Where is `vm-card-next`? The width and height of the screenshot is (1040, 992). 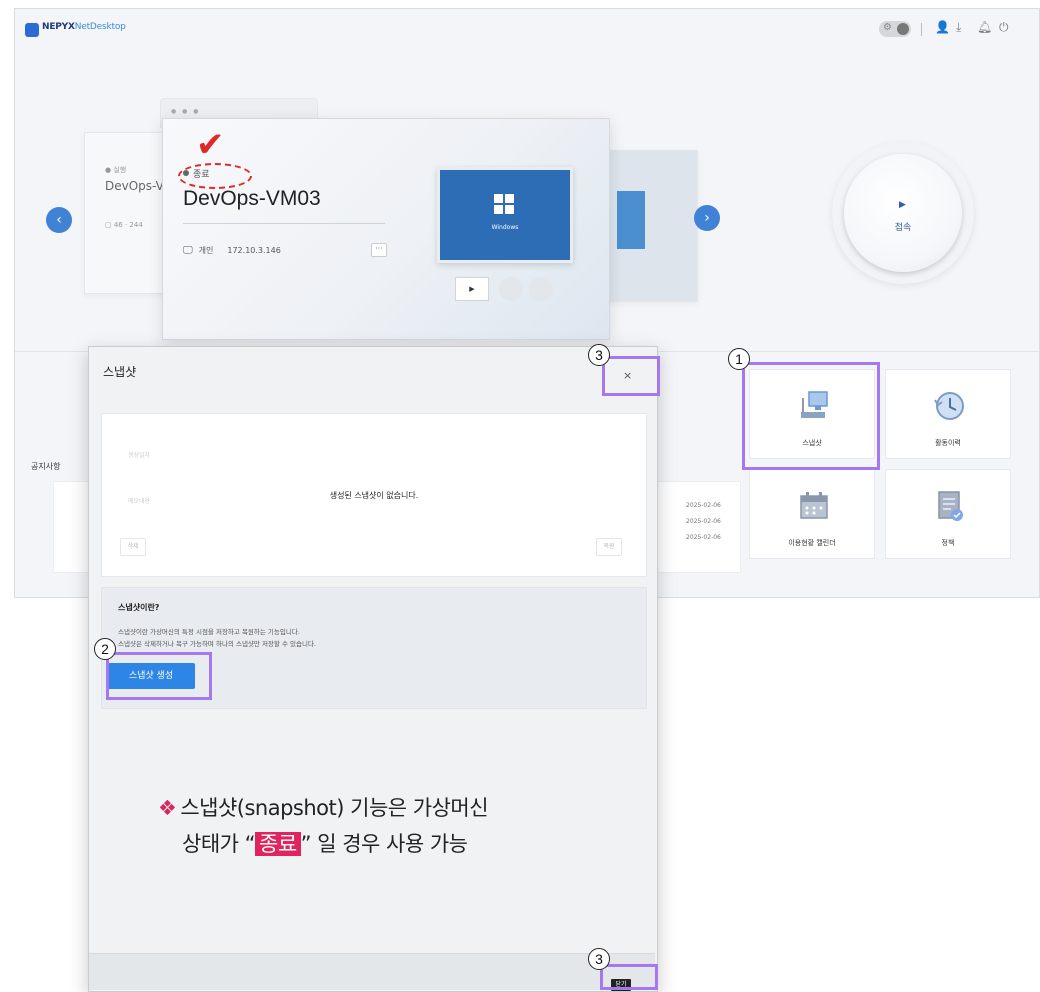
vm-card-next is located at coordinates (653, 226).